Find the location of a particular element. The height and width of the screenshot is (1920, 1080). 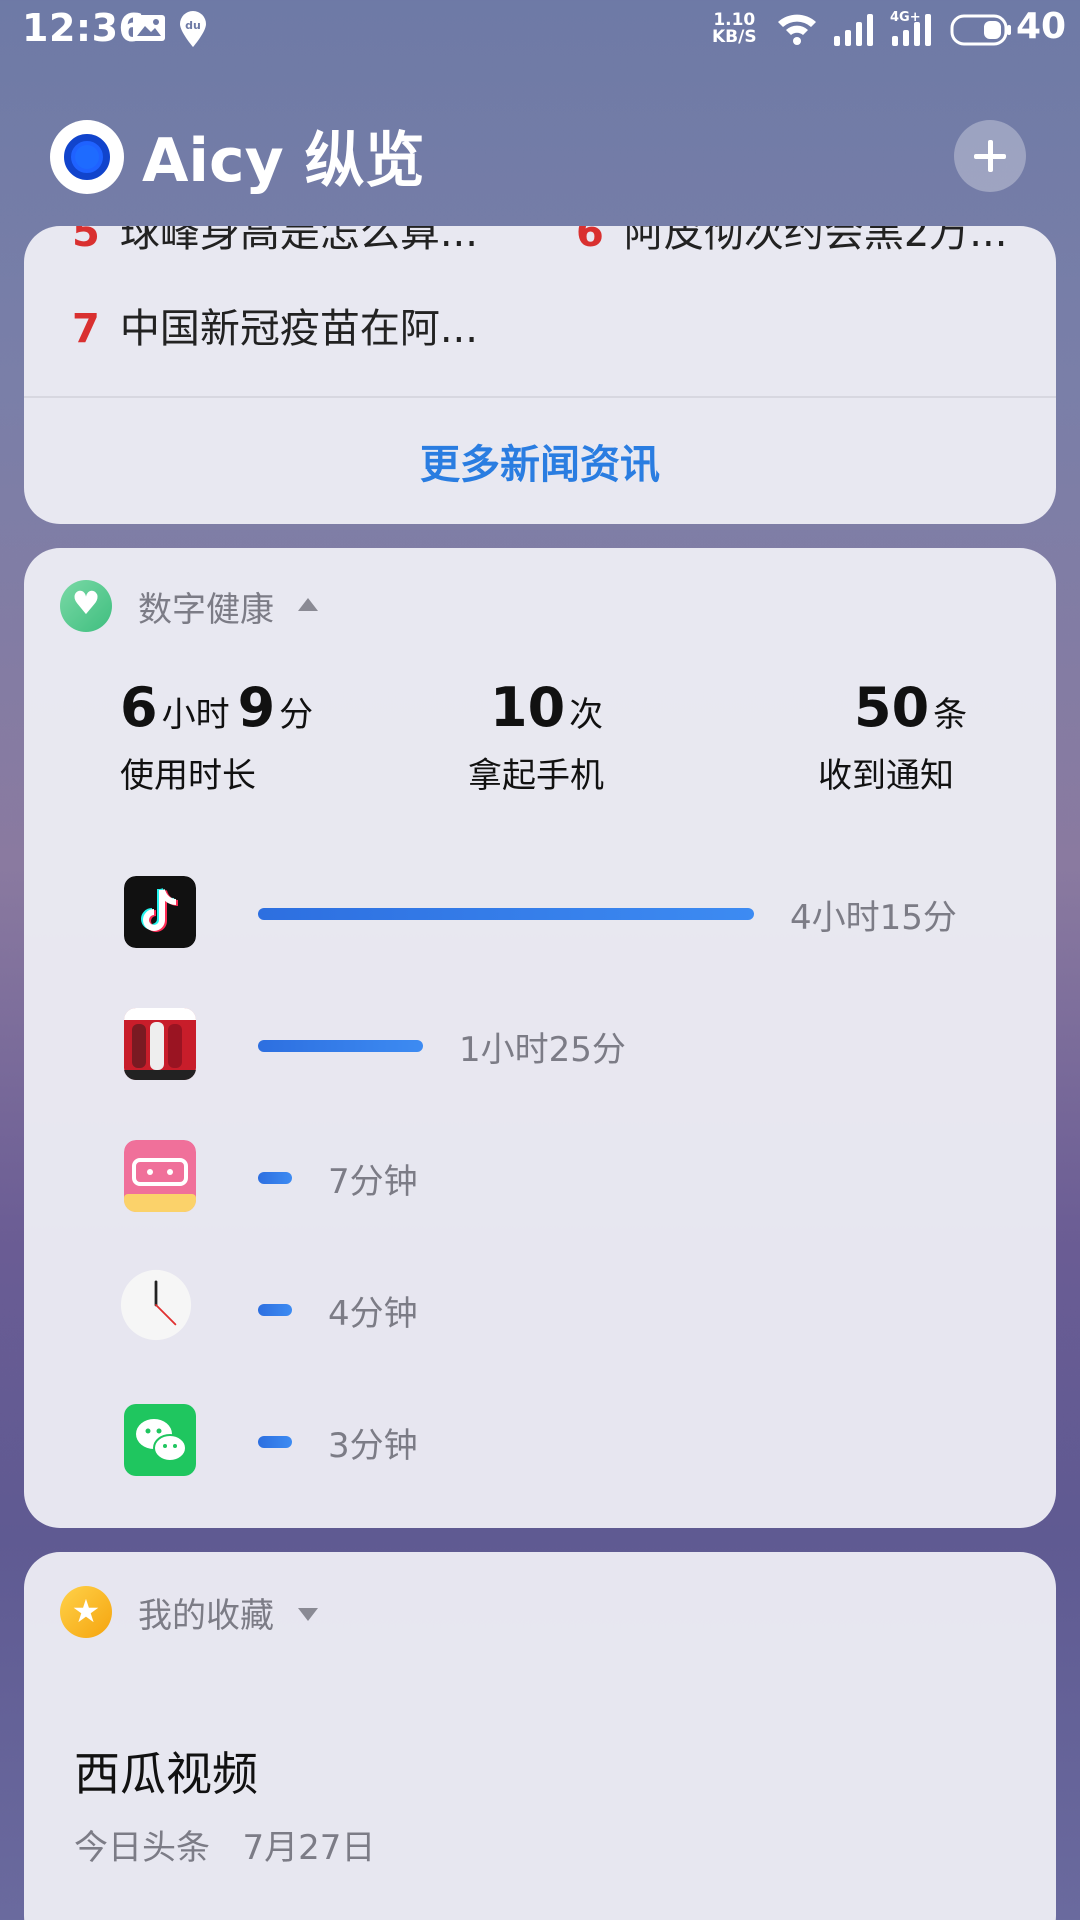

favorites-title: 我的收藏 is located at coordinates (206, 1612).